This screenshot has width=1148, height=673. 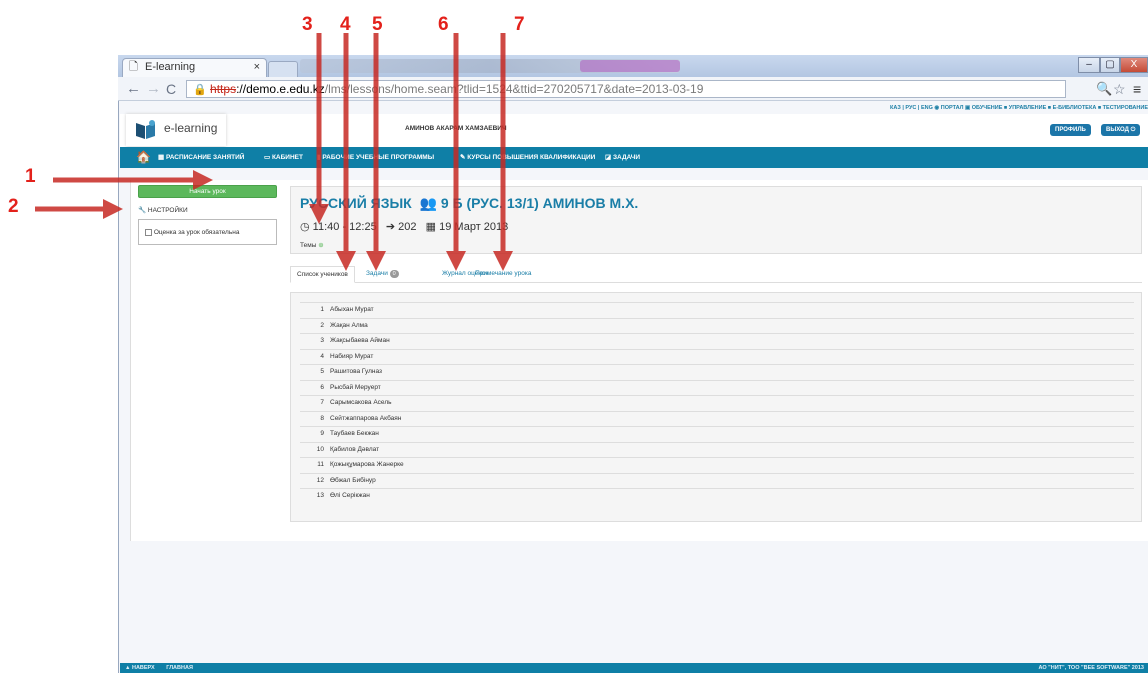 I want to click on annotation-3: 3, so click(x=307, y=24).